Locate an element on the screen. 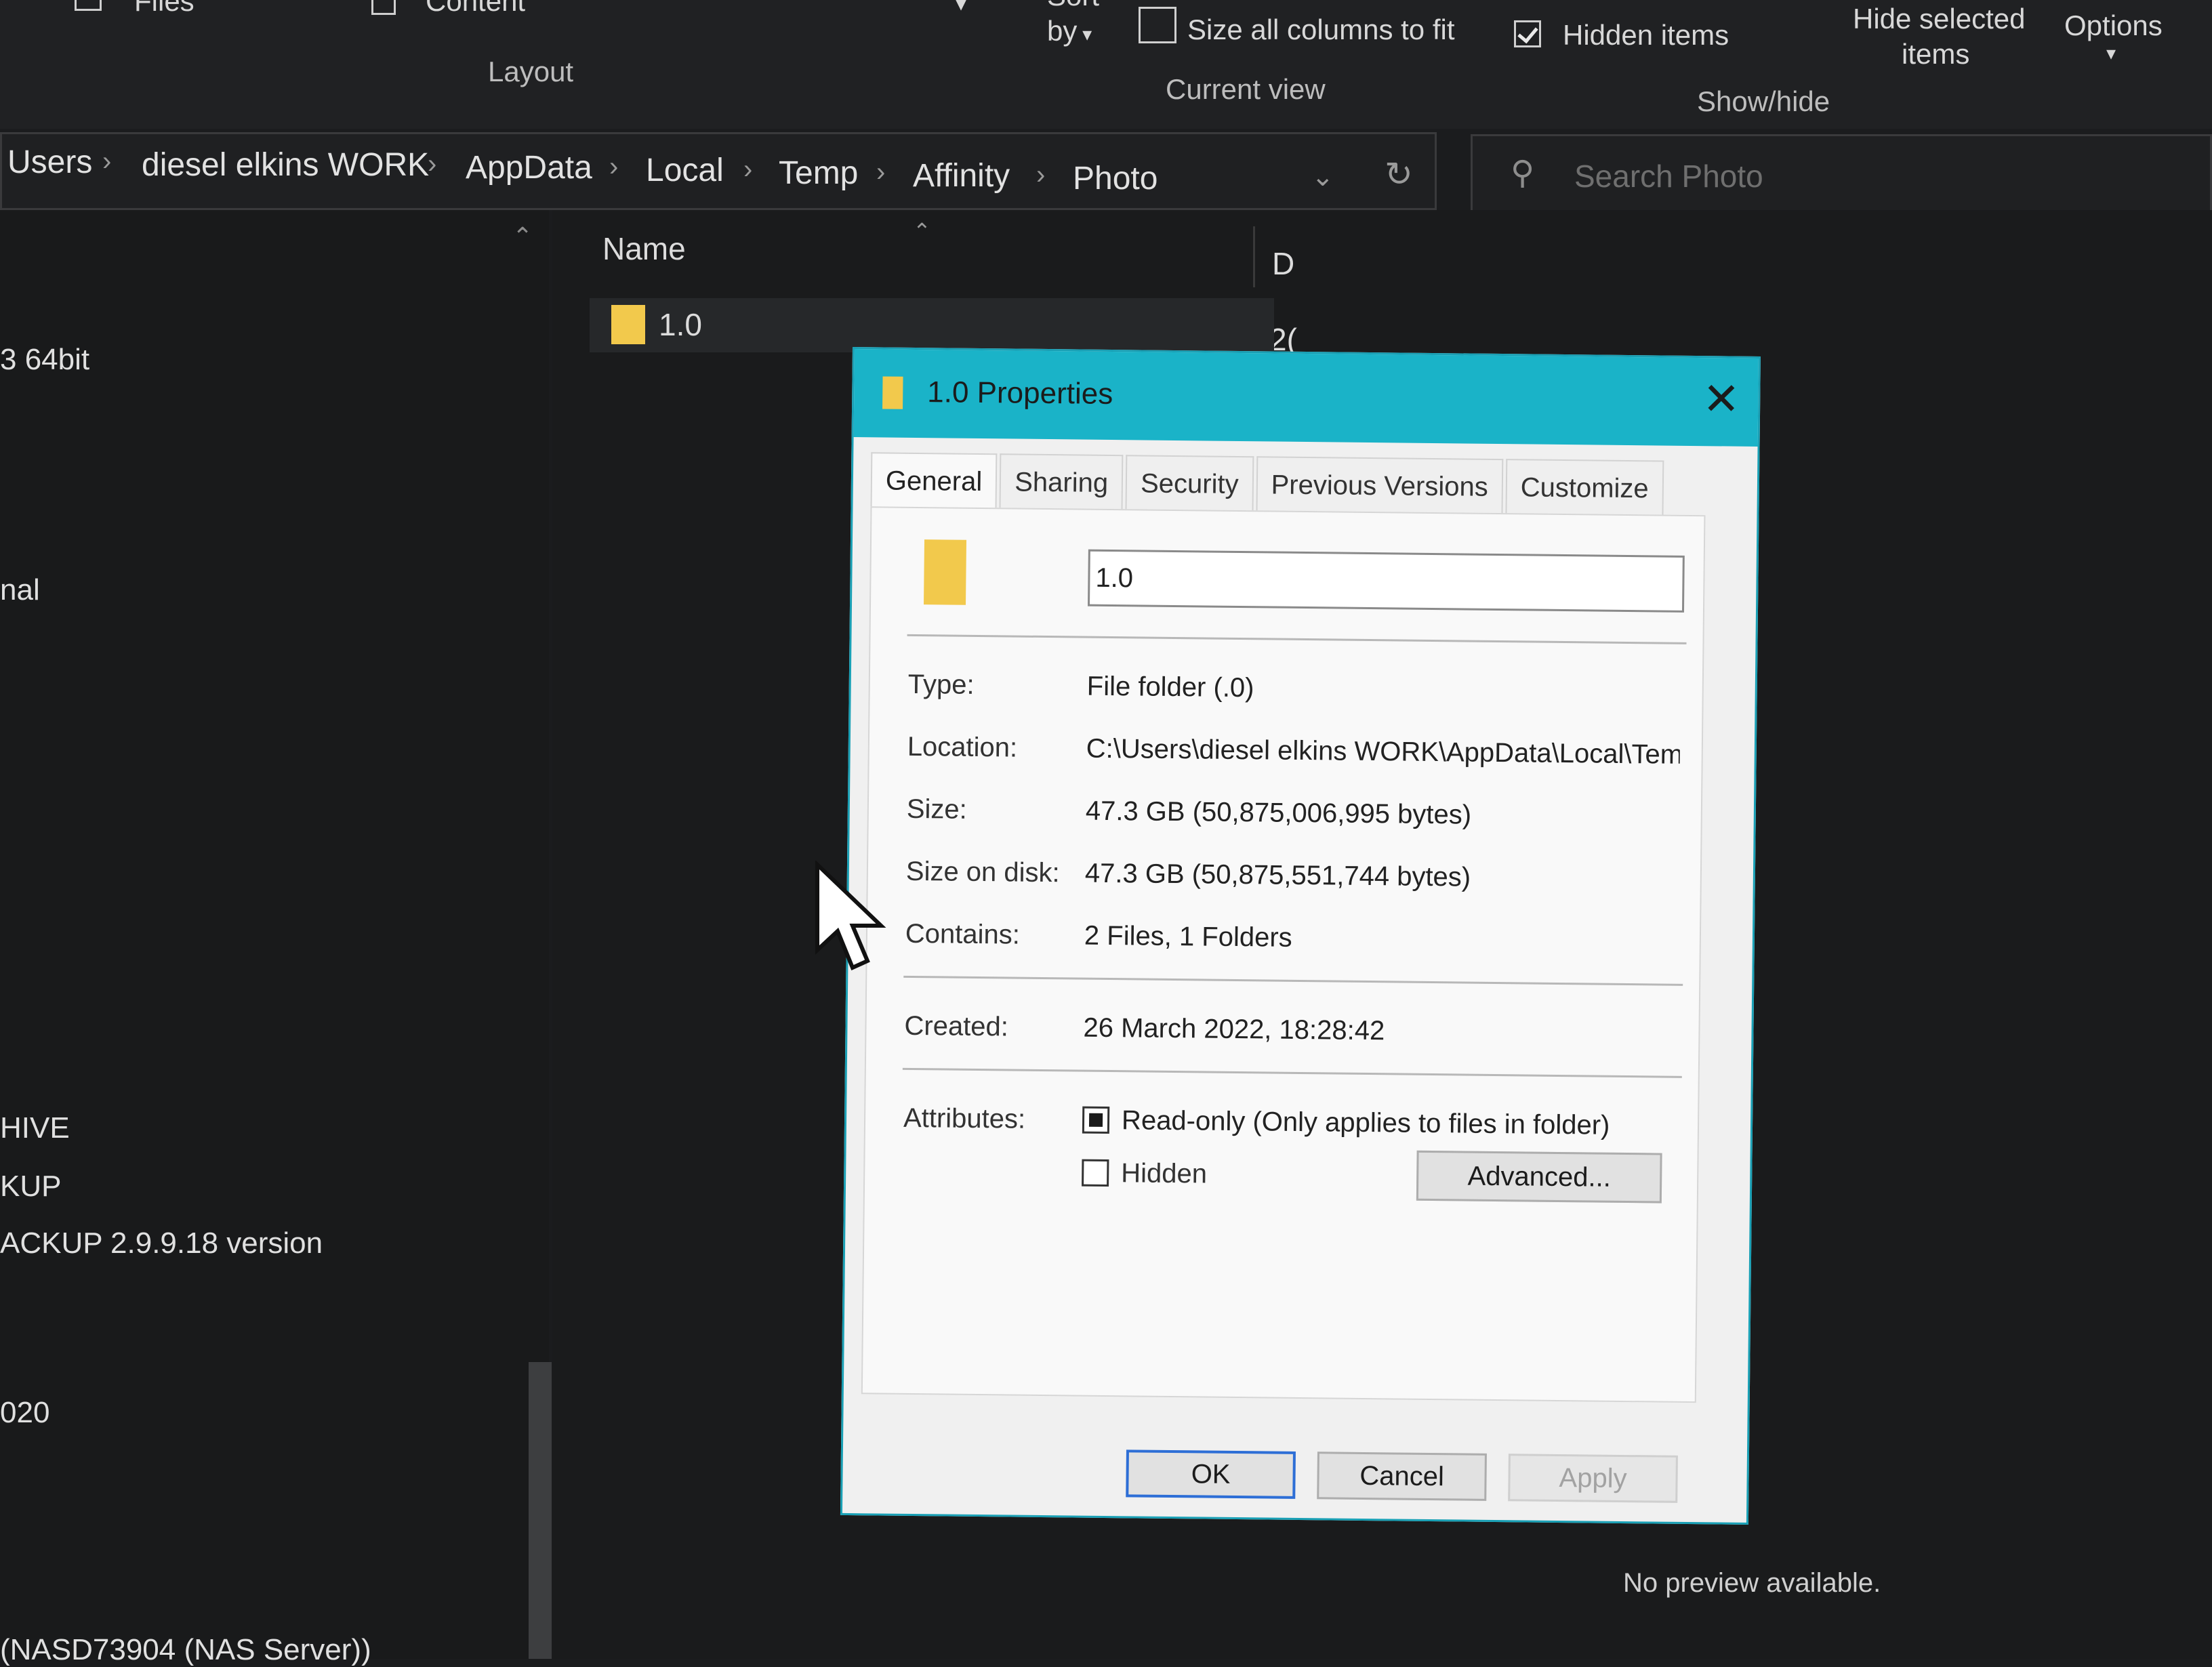 This screenshot has width=2212, height=1667. type-value: File folder (.0) is located at coordinates (1170, 687).